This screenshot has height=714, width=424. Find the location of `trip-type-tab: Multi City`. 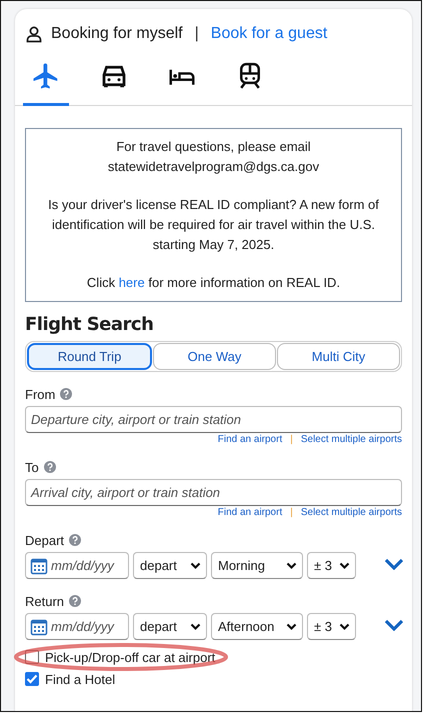

trip-type-tab: Multi City is located at coordinates (338, 356).